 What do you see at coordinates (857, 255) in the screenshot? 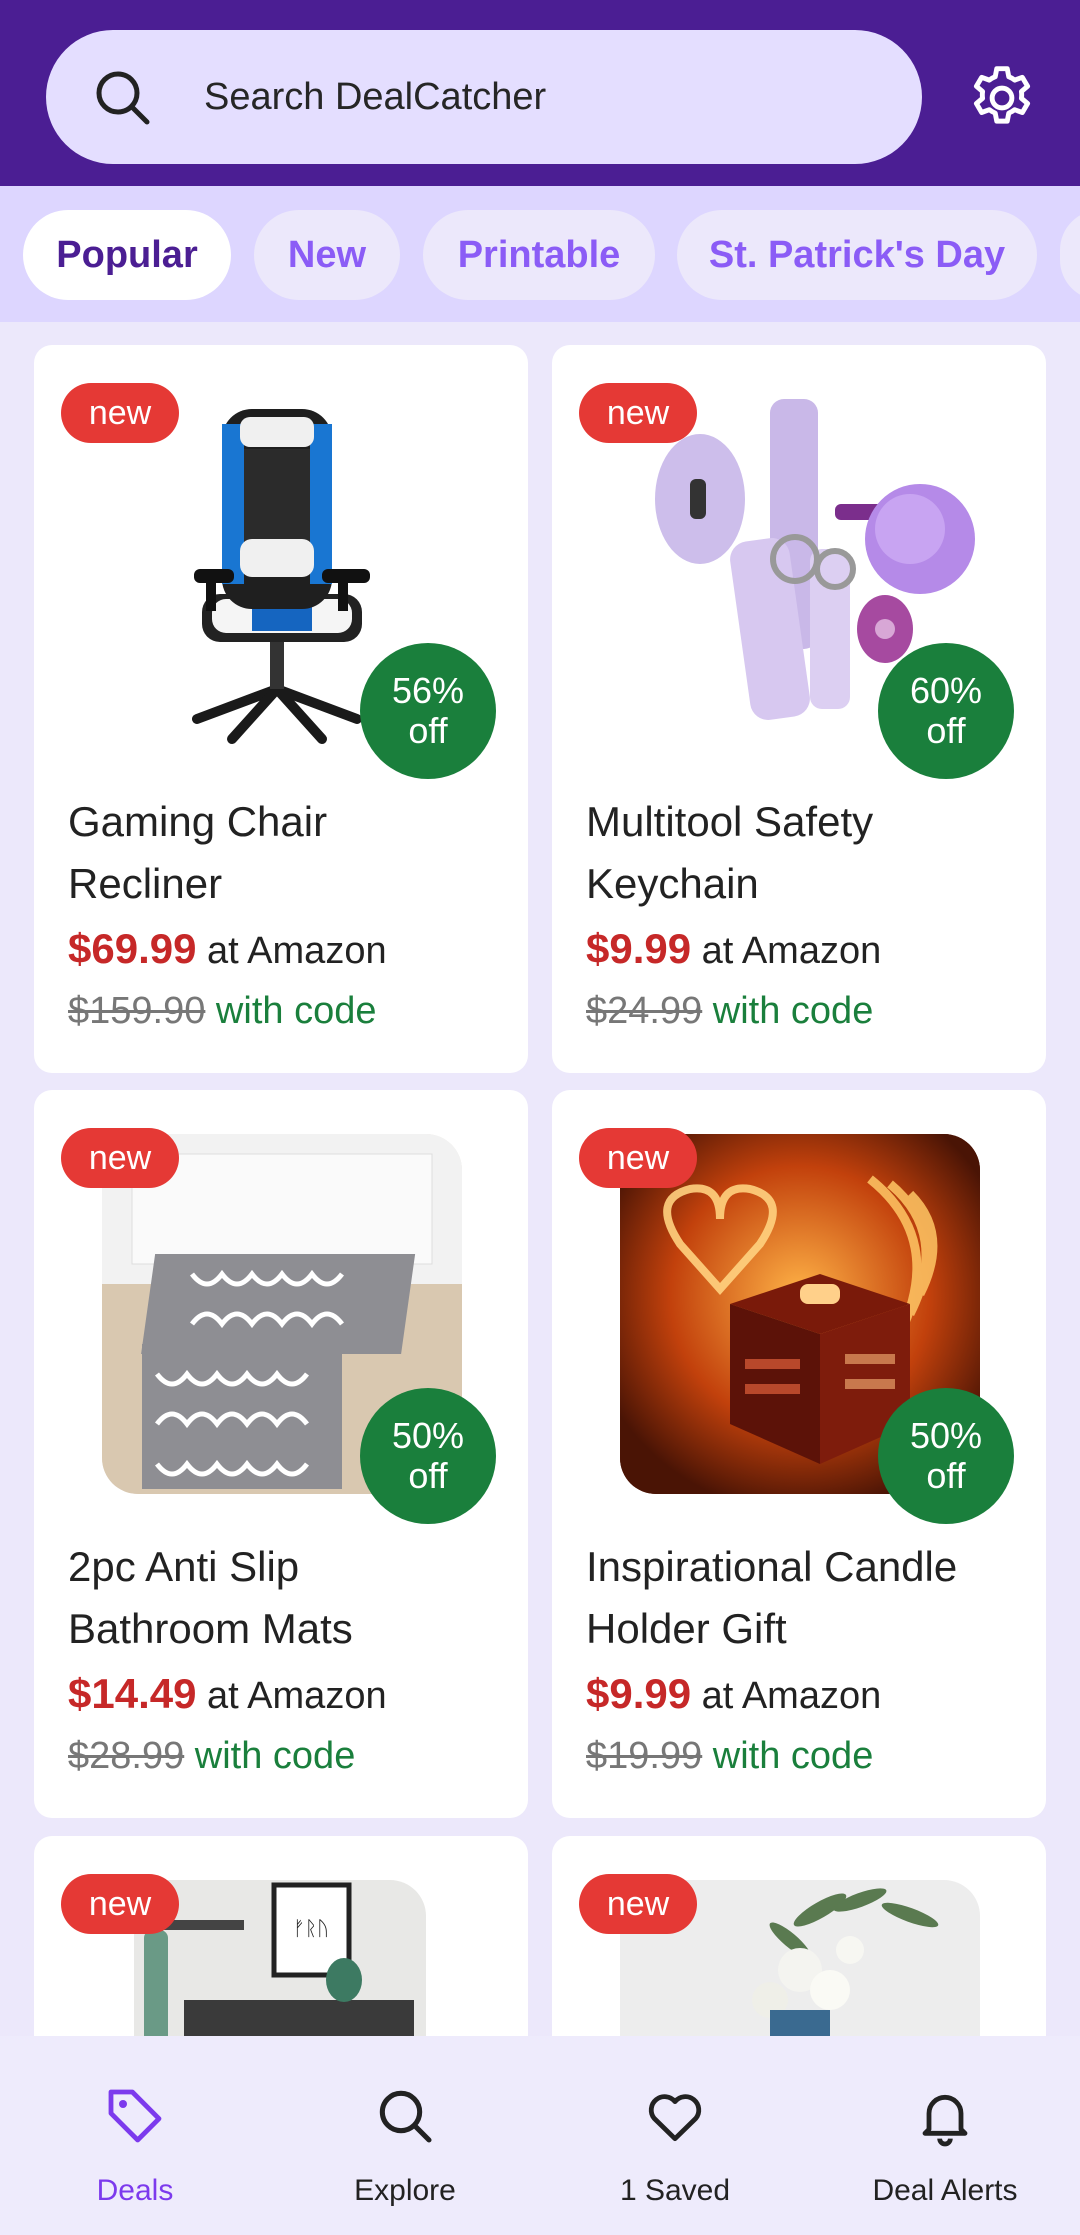
I see `tab-st-patricks-day: St. Patrick's Day` at bounding box center [857, 255].